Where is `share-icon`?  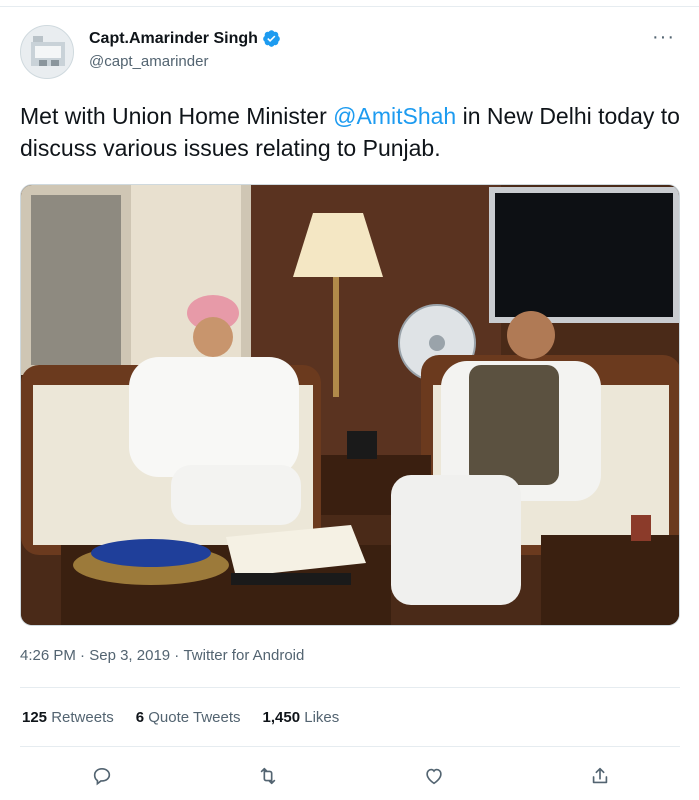 share-icon is located at coordinates (600, 776).